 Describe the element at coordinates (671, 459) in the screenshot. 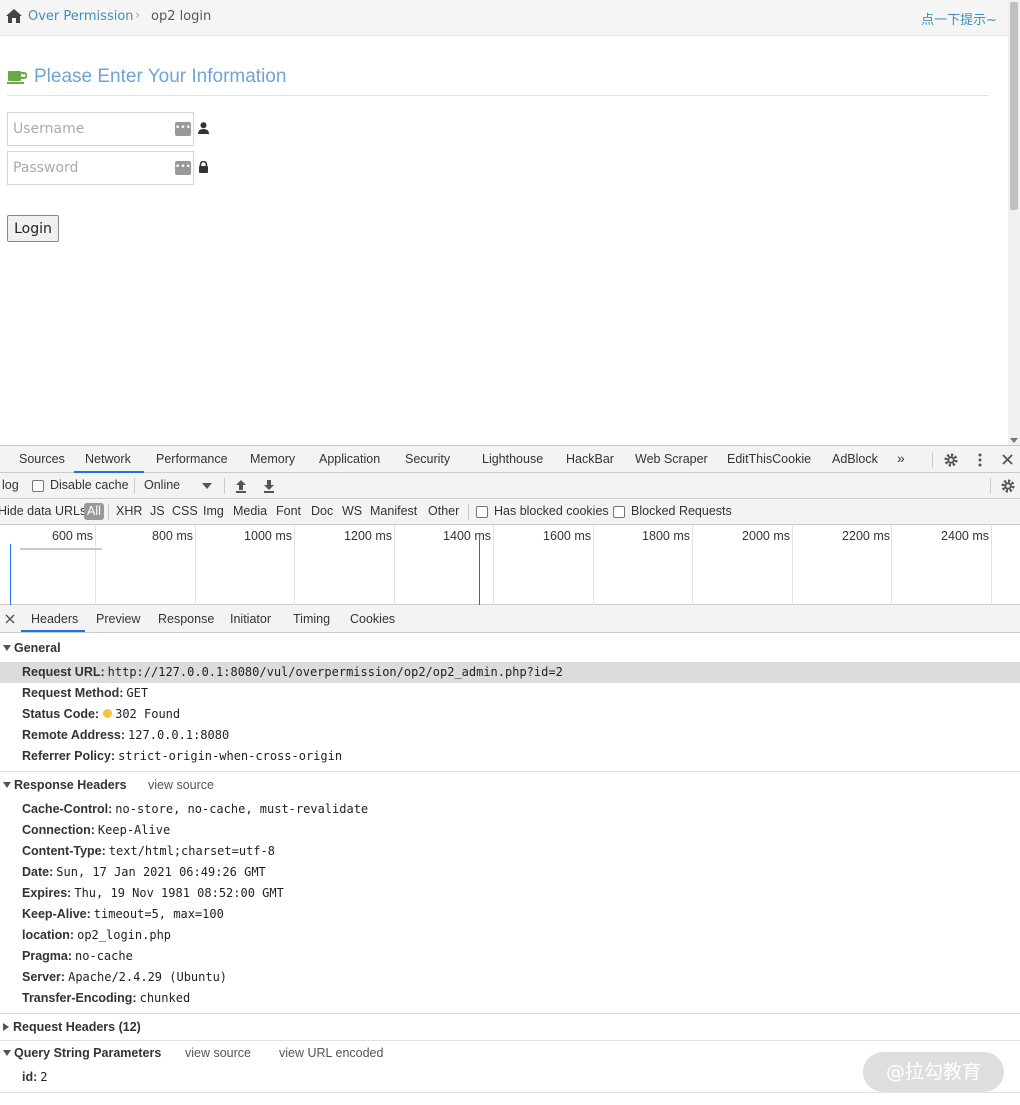

I see `tab-web-scraper: Web Scraper` at that location.